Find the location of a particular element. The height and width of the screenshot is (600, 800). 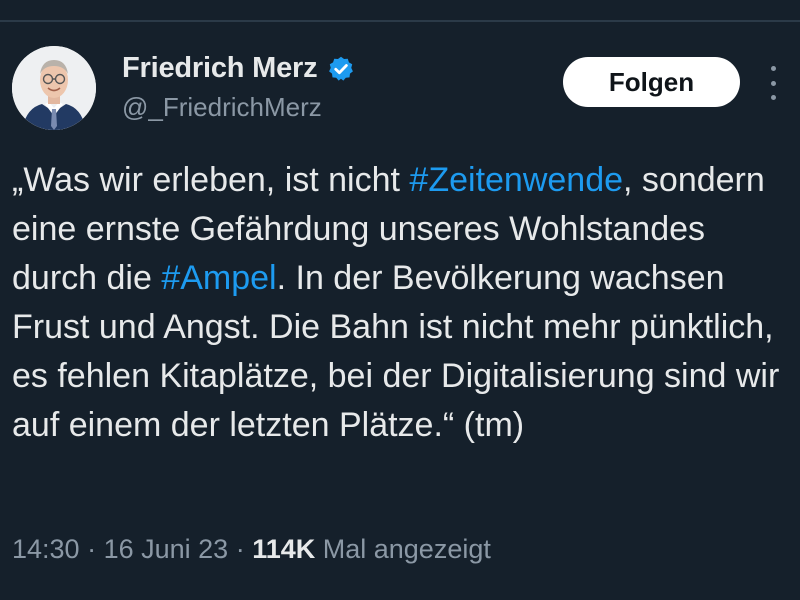

views-label: Mal angezeigt is located at coordinates (403, 549).